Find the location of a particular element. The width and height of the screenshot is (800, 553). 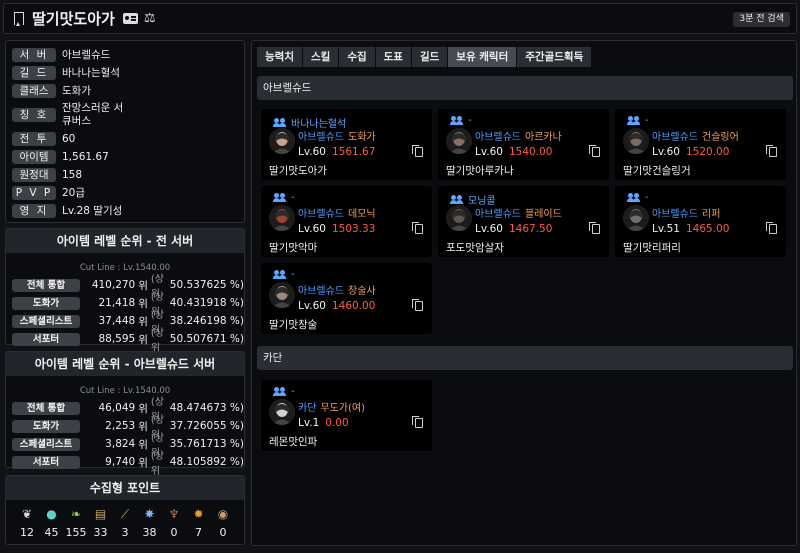

tab-bar: 능력치 스킬 수집 도표 길드 보유 캐릭터 주간골드획득 is located at coordinates (424, 57).